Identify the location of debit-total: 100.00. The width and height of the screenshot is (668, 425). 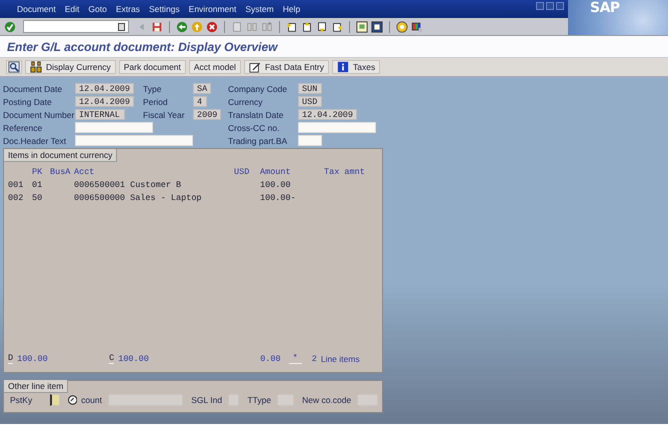
(33, 359).